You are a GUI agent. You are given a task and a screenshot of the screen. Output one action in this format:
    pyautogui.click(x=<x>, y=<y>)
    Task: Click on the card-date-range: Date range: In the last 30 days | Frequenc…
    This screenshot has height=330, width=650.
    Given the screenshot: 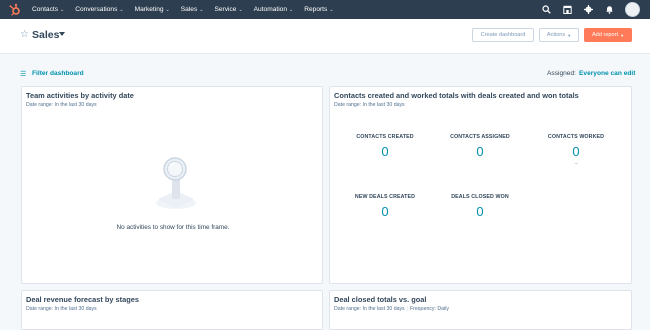 What is the action you would take?
    pyautogui.click(x=391, y=309)
    